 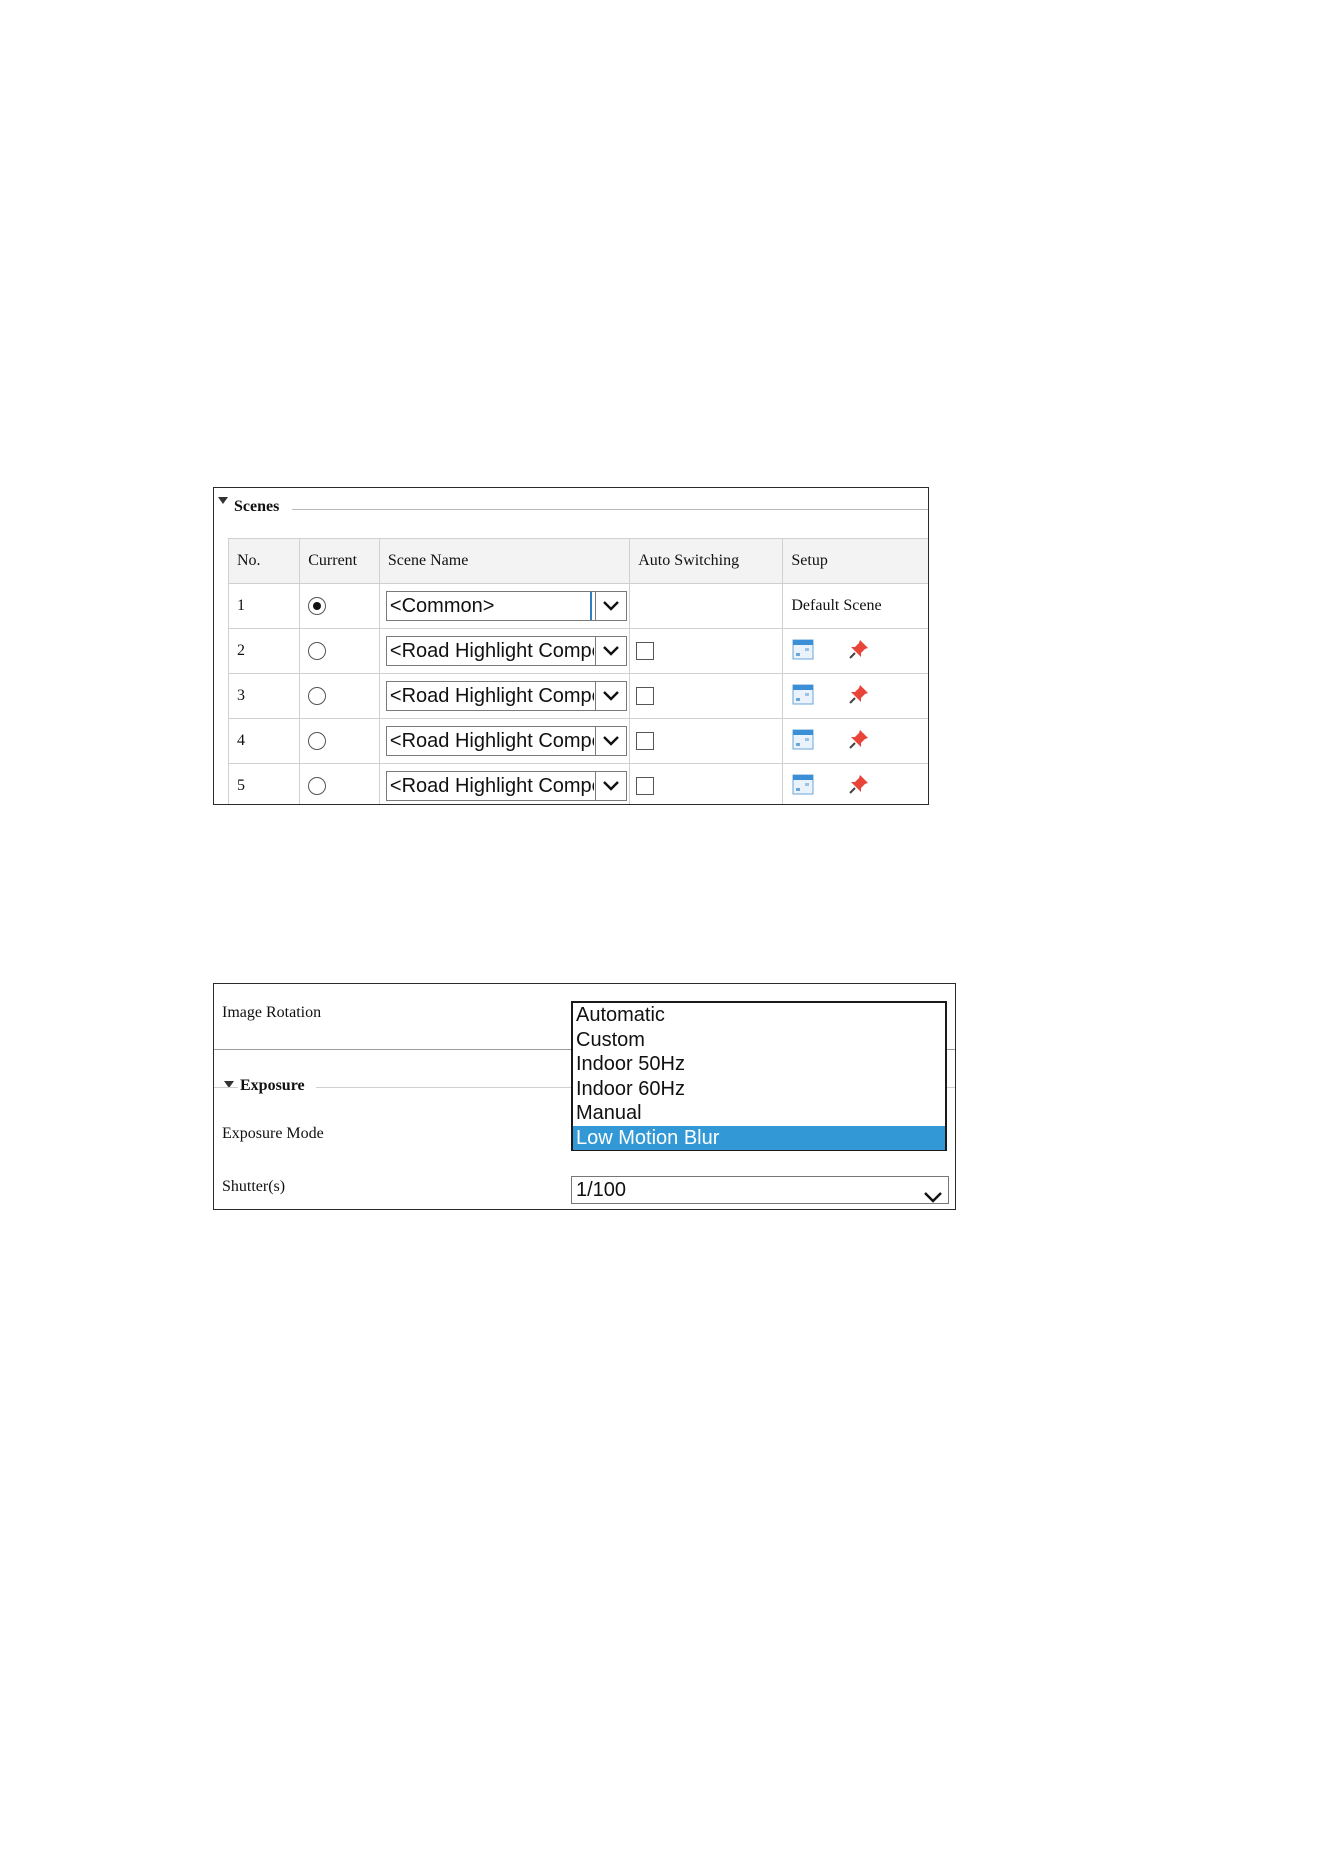 What do you see at coordinates (264, 696) in the screenshot?
I see `row-number: 3` at bounding box center [264, 696].